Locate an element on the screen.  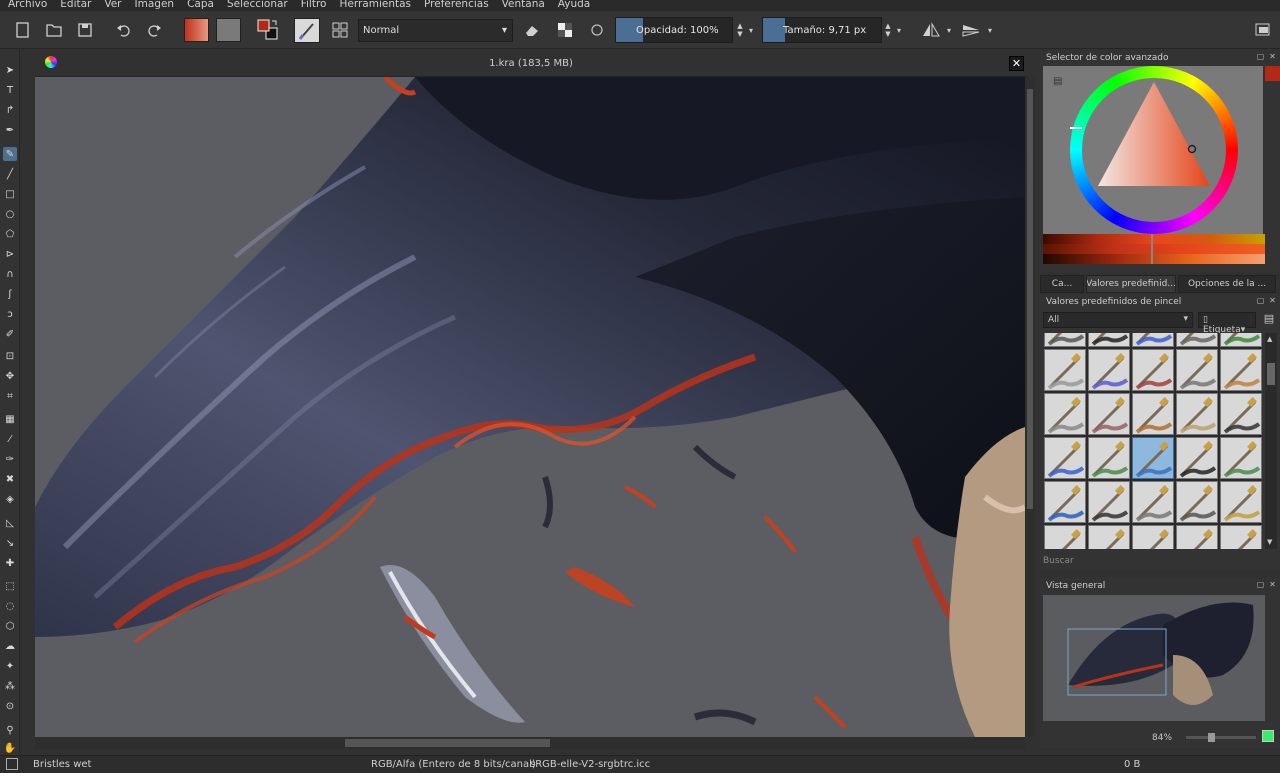
foreground-background-color is located at coordinates (268, 30).